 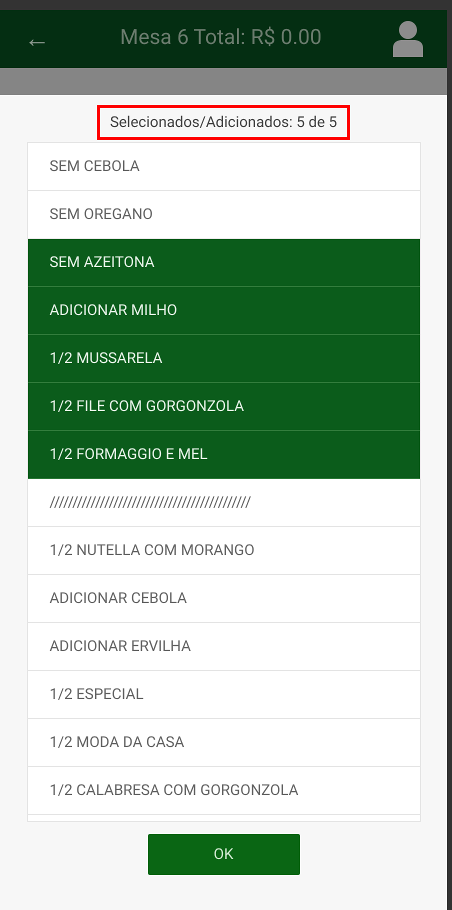 What do you see at coordinates (224, 854) in the screenshot?
I see `ok-button: OK` at bounding box center [224, 854].